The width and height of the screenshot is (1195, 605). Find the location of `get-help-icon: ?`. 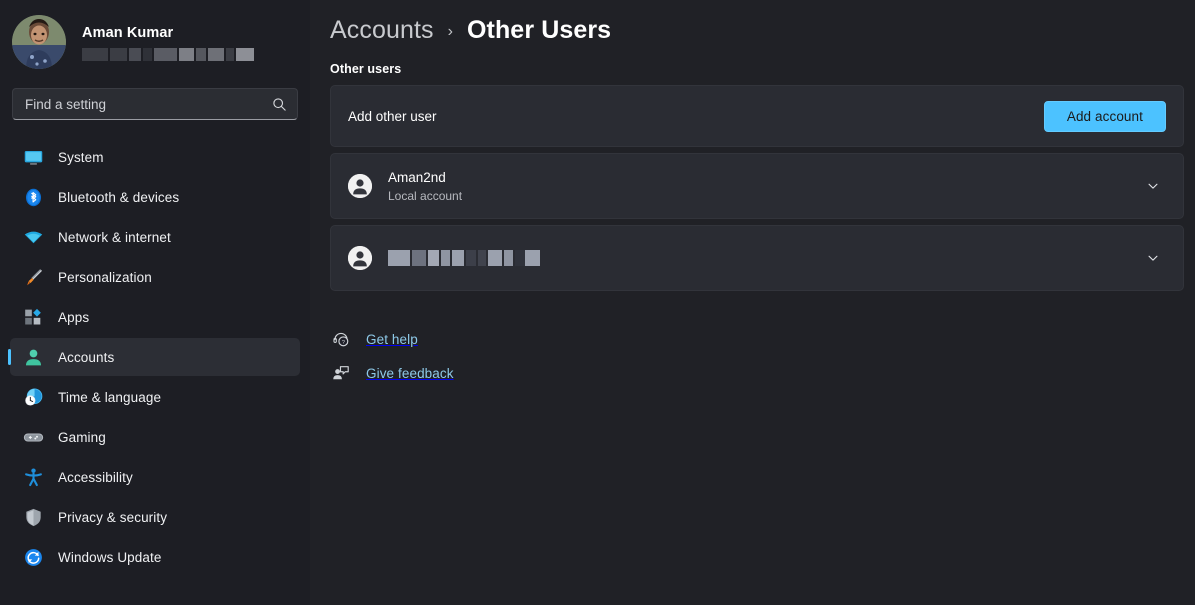

get-help-icon: ? is located at coordinates (341, 339).